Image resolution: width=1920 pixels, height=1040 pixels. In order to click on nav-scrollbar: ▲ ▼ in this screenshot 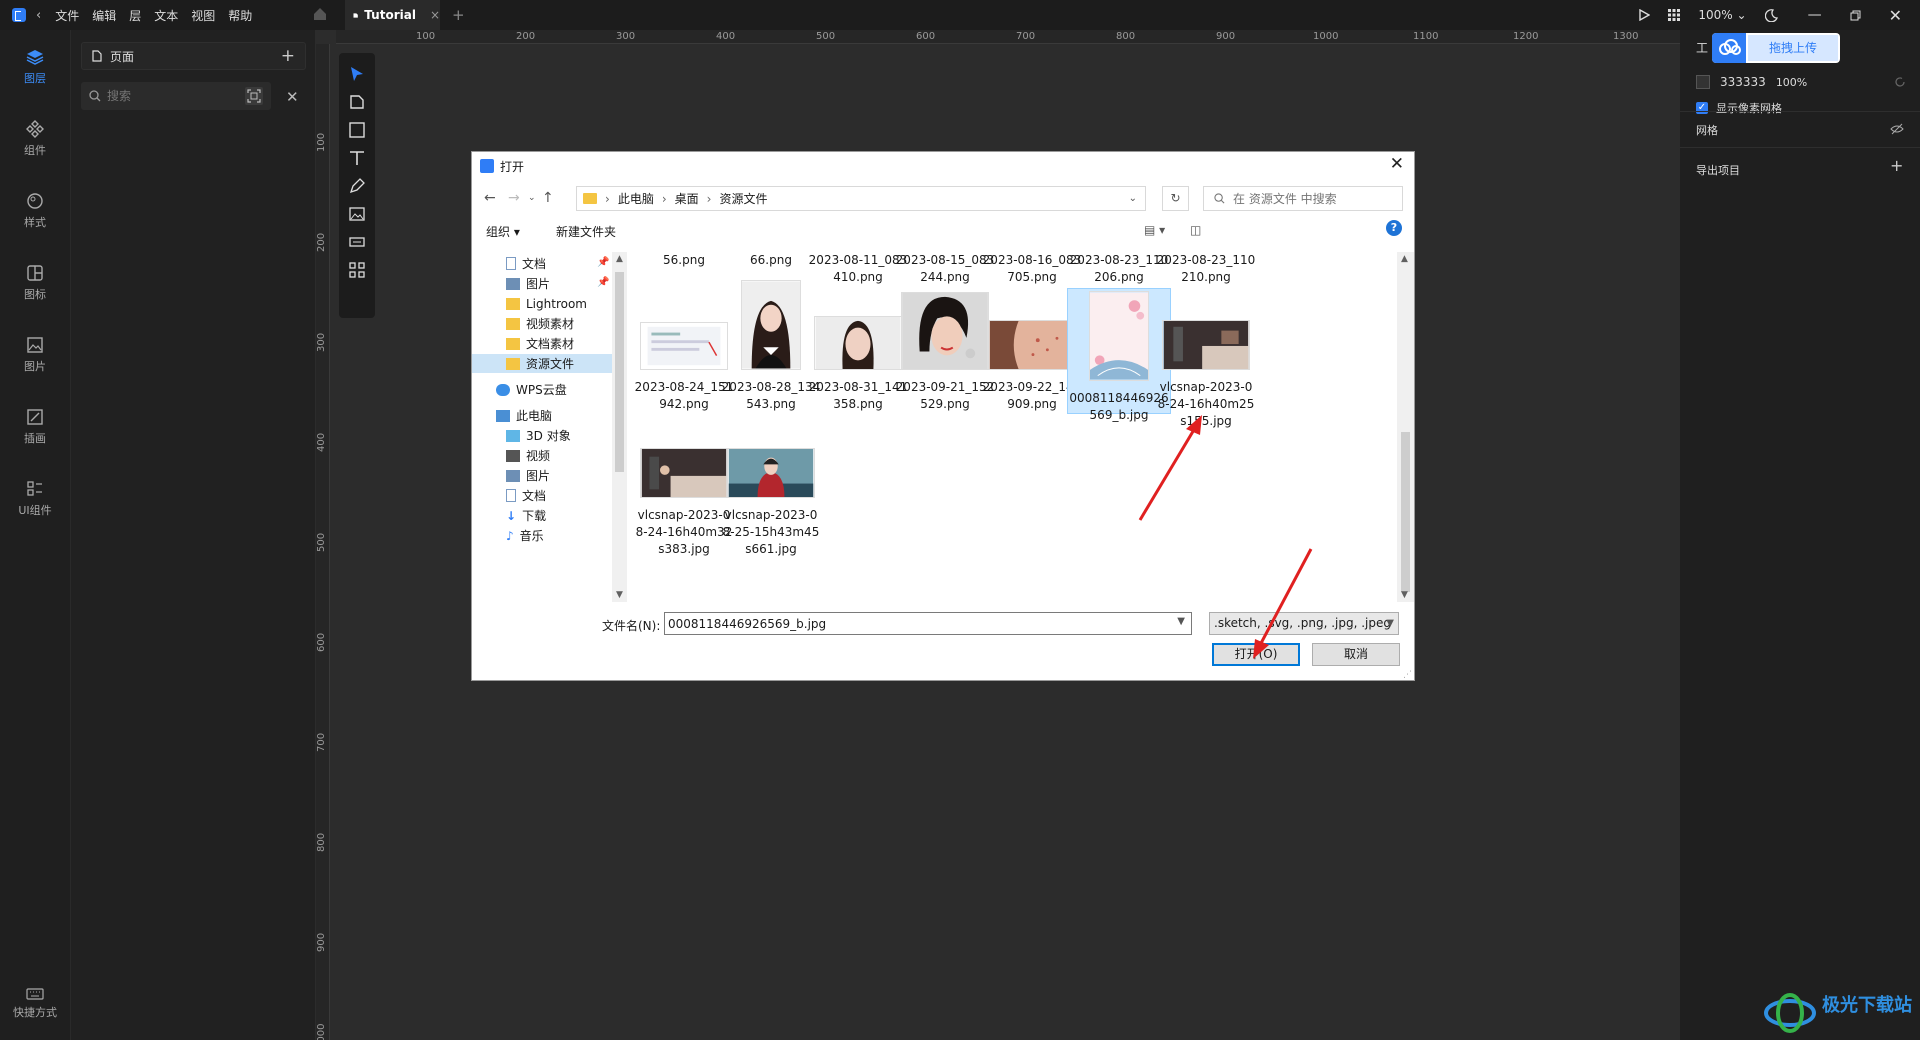, I will do `click(619, 427)`.